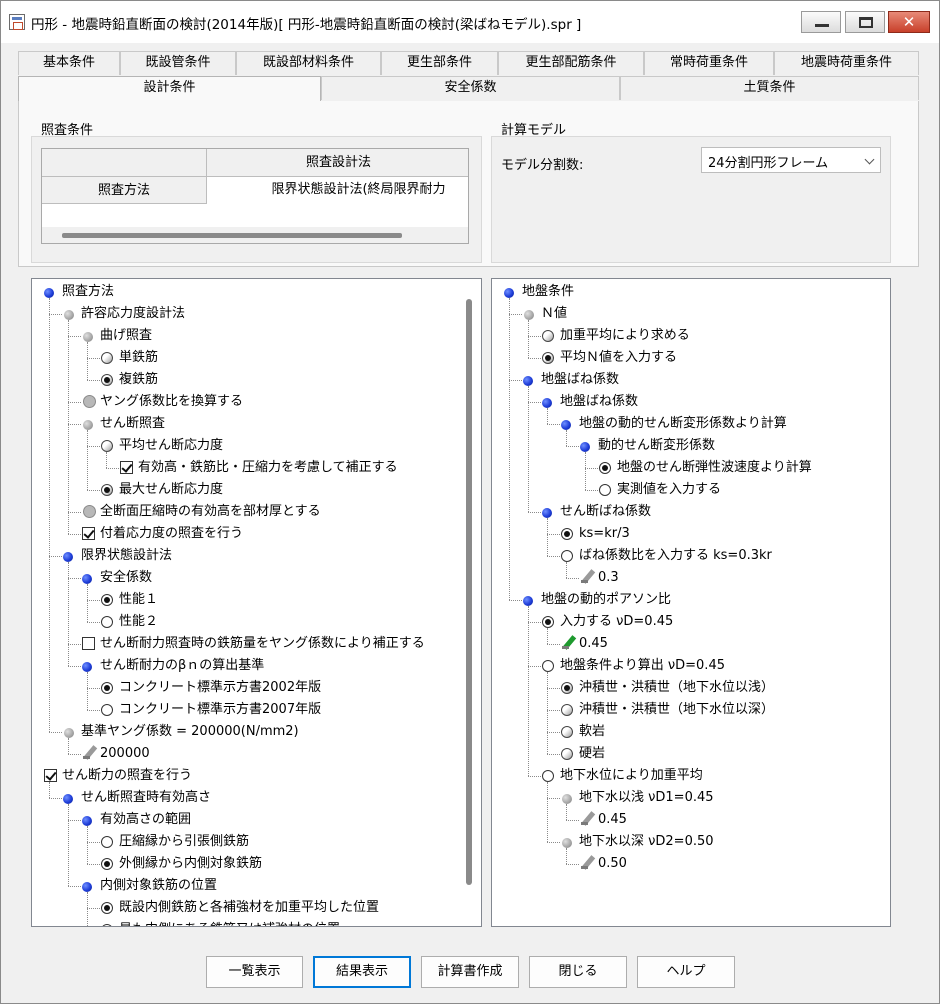 The height and width of the screenshot is (1004, 940). I want to click on tree-node-label: 単鉄筋, so click(139, 357).